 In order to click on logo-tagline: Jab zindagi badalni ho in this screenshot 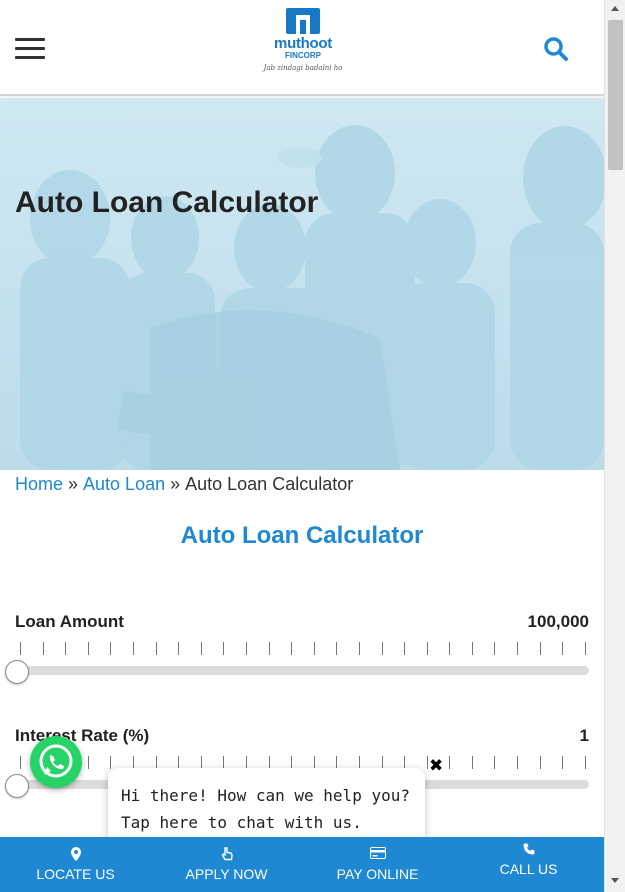, I will do `click(303, 68)`.